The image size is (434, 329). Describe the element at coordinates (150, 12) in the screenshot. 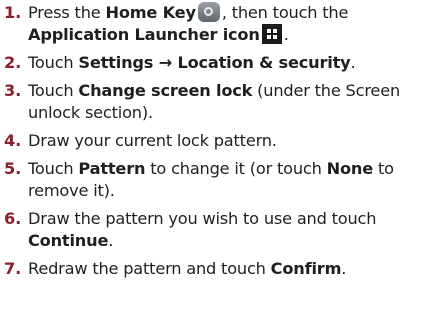

I see `ui-term: Home Key` at that location.